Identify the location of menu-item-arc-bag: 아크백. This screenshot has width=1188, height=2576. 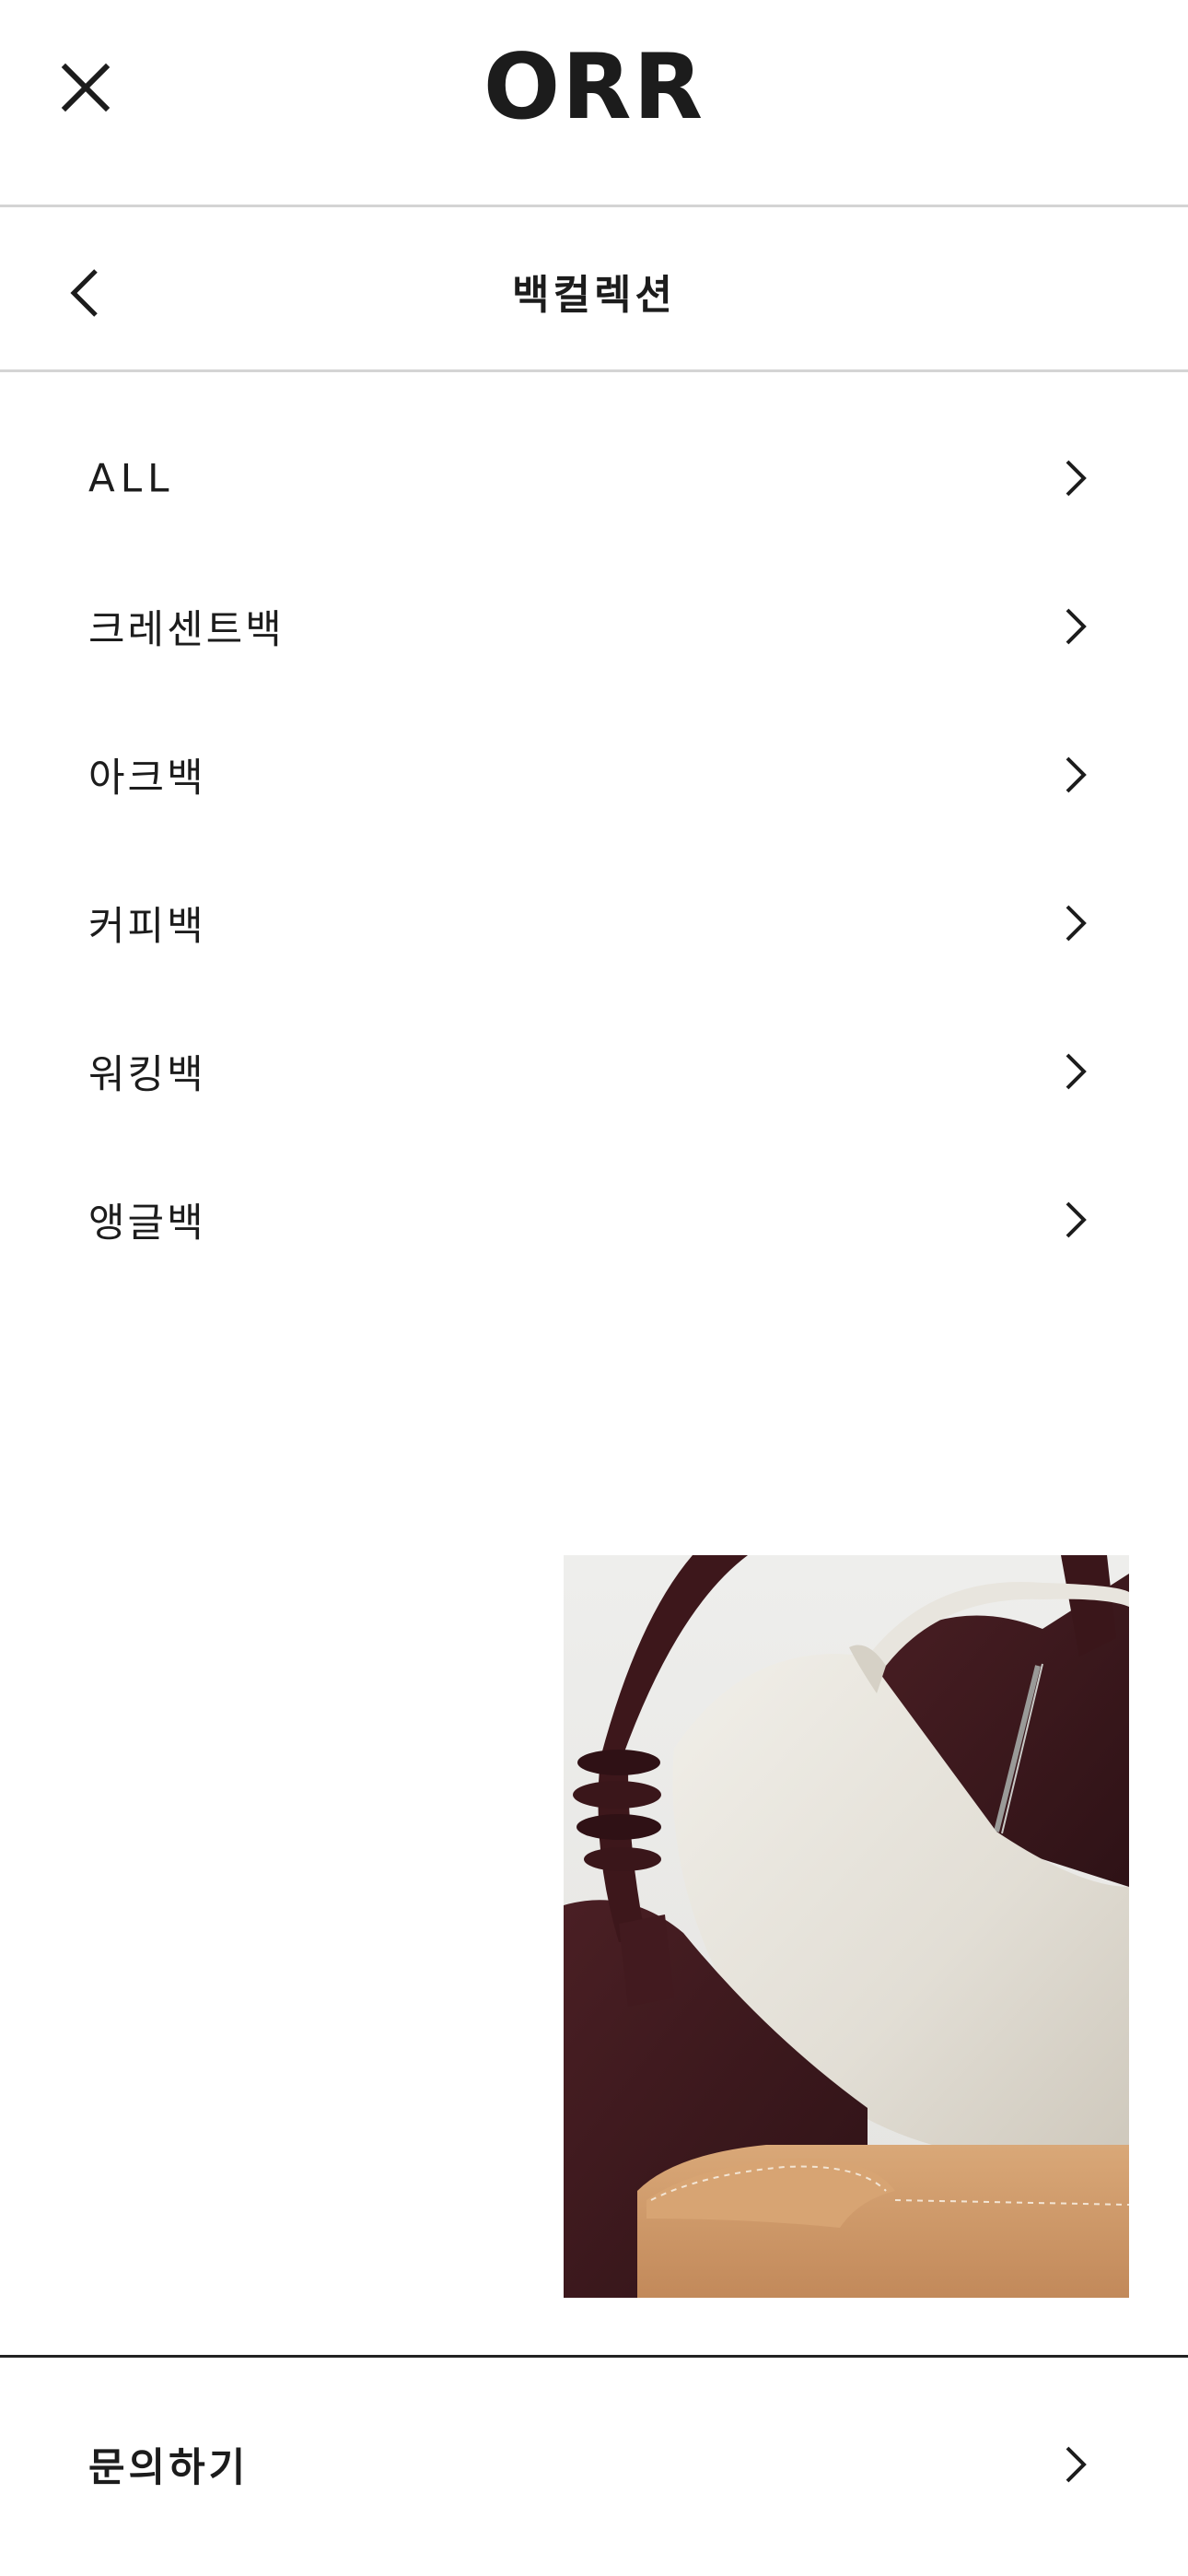
(594, 774).